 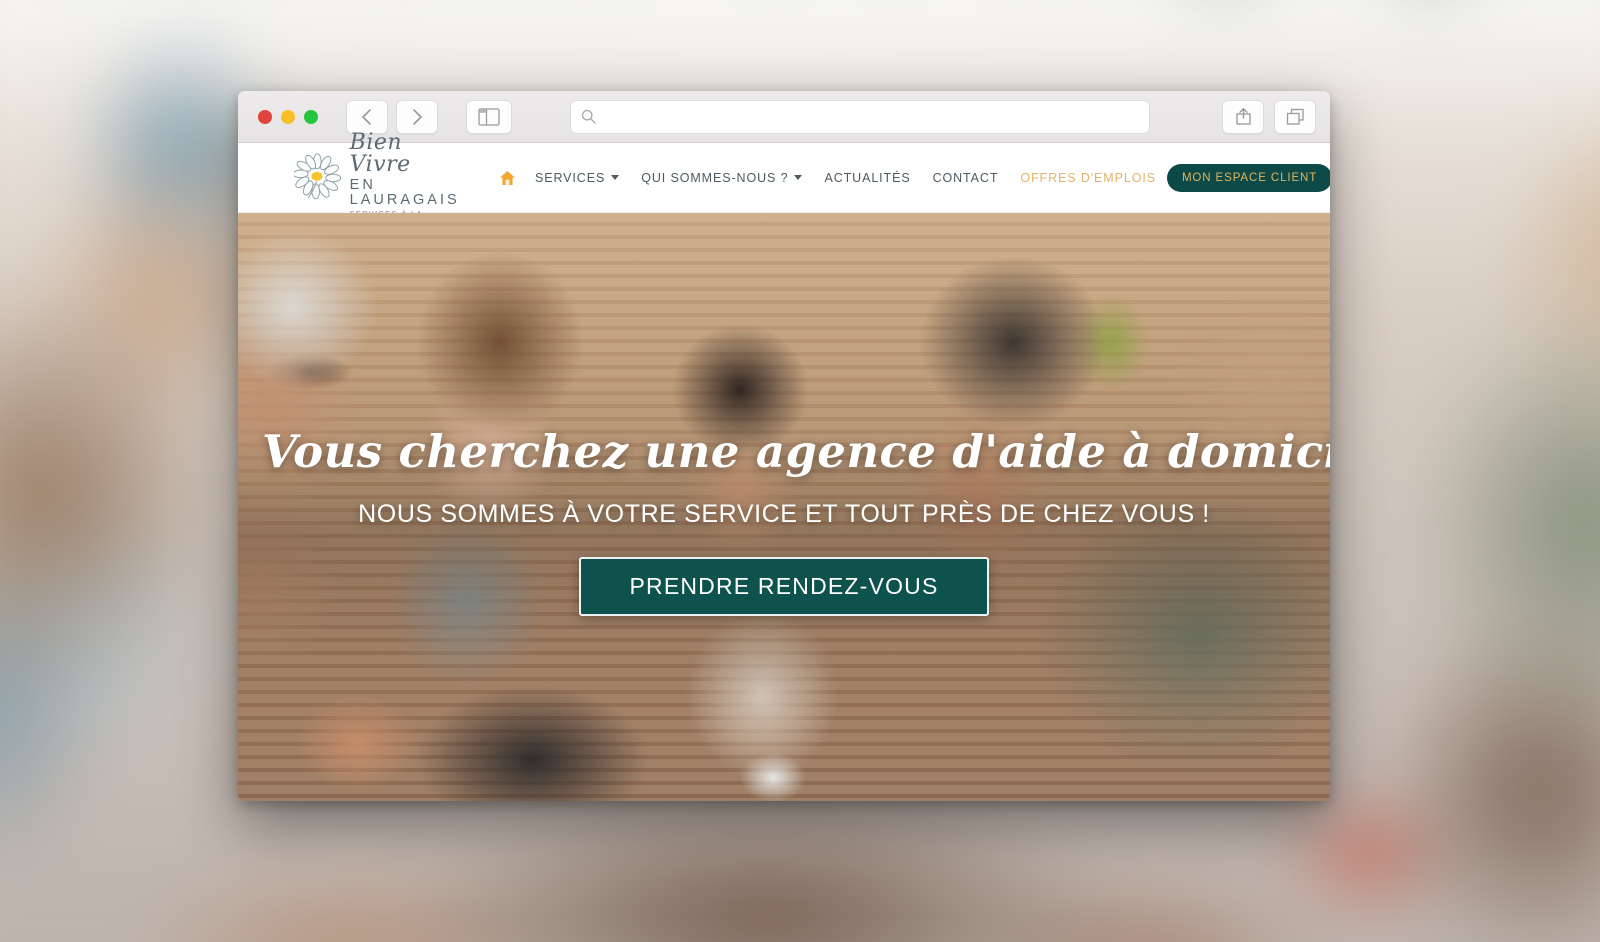 I want to click on sidebar-icon, so click(x=489, y=116).